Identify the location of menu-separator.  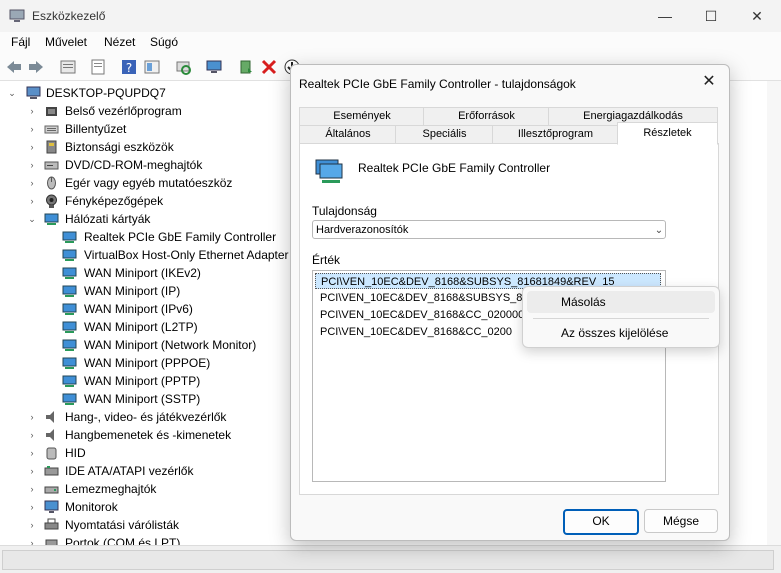
(621, 318).